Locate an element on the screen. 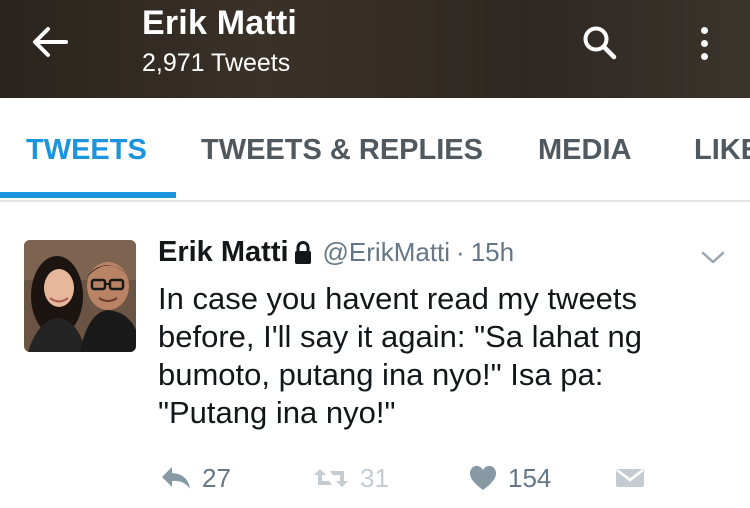 This screenshot has height=508, width=750. tweet-count: 2,971 Tweets is located at coordinates (216, 63).